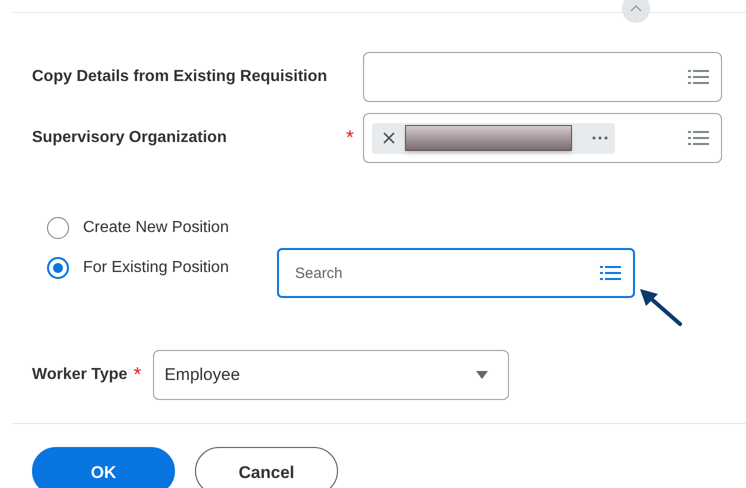  What do you see at coordinates (156, 268) in the screenshot?
I see `radio-label: For Existing Position` at bounding box center [156, 268].